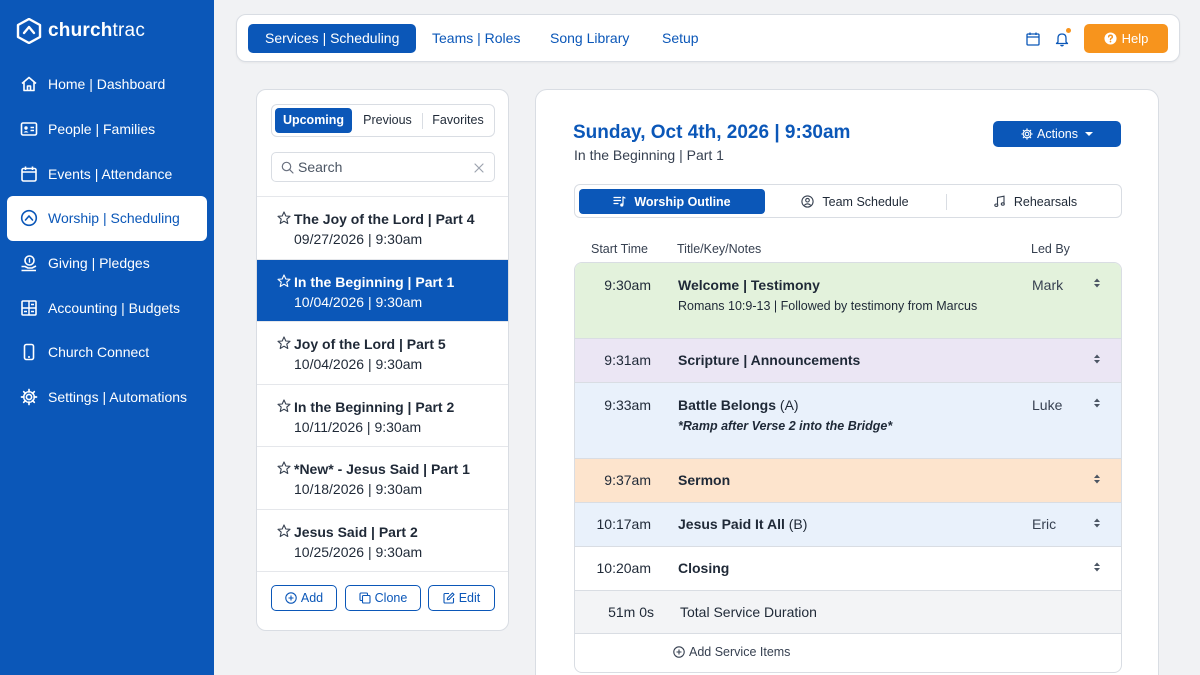 The image size is (1200, 675). I want to click on tab-setup: Setup, so click(680, 38).